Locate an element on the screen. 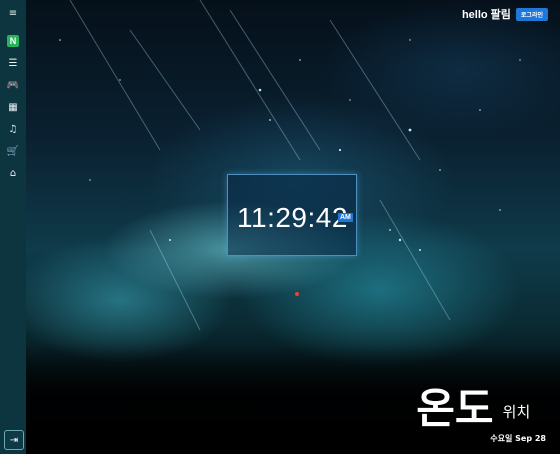 This screenshot has width=560, height=454. sidebar: ≡ N ☰ 🎮 ▦ ♫ 🛒 ⌂ ⇥ is located at coordinates (13, 227).